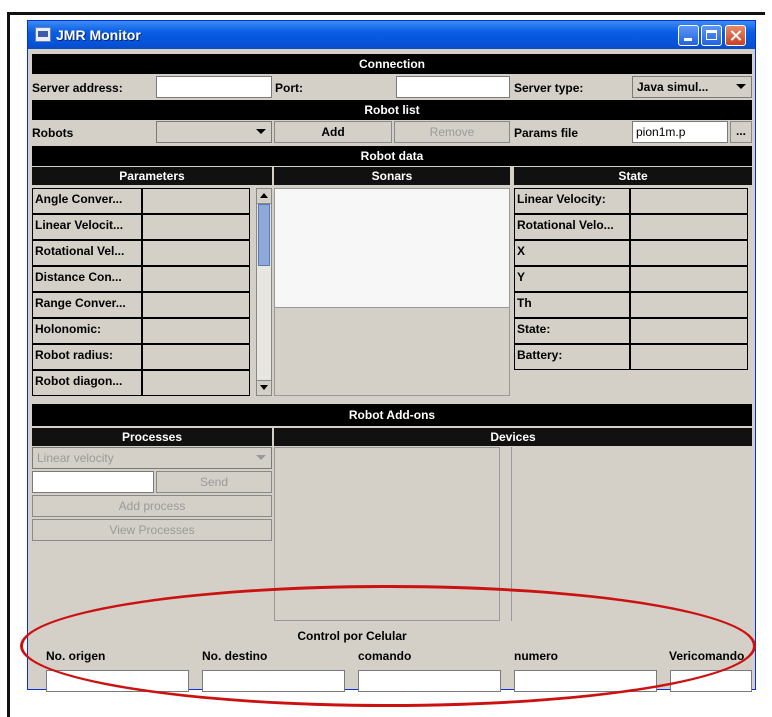 The image size is (772, 717). I want to click on state-label: X, so click(572, 253).